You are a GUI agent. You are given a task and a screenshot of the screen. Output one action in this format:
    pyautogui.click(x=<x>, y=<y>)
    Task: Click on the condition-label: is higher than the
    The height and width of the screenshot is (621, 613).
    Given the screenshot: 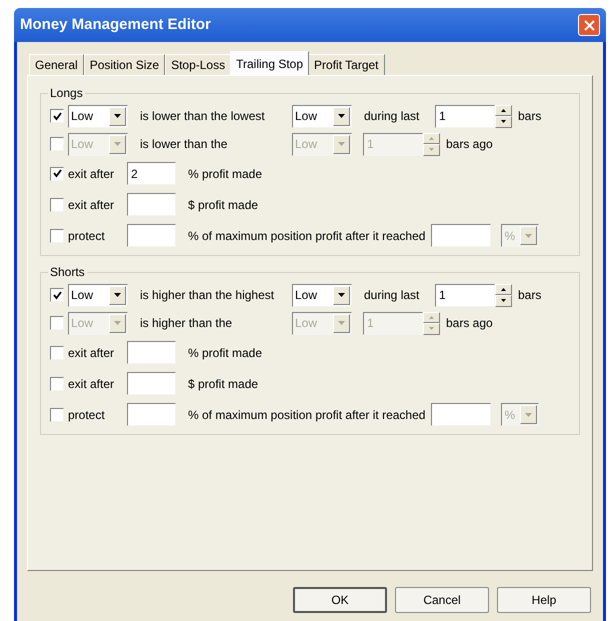 What is the action you would take?
    pyautogui.click(x=187, y=323)
    